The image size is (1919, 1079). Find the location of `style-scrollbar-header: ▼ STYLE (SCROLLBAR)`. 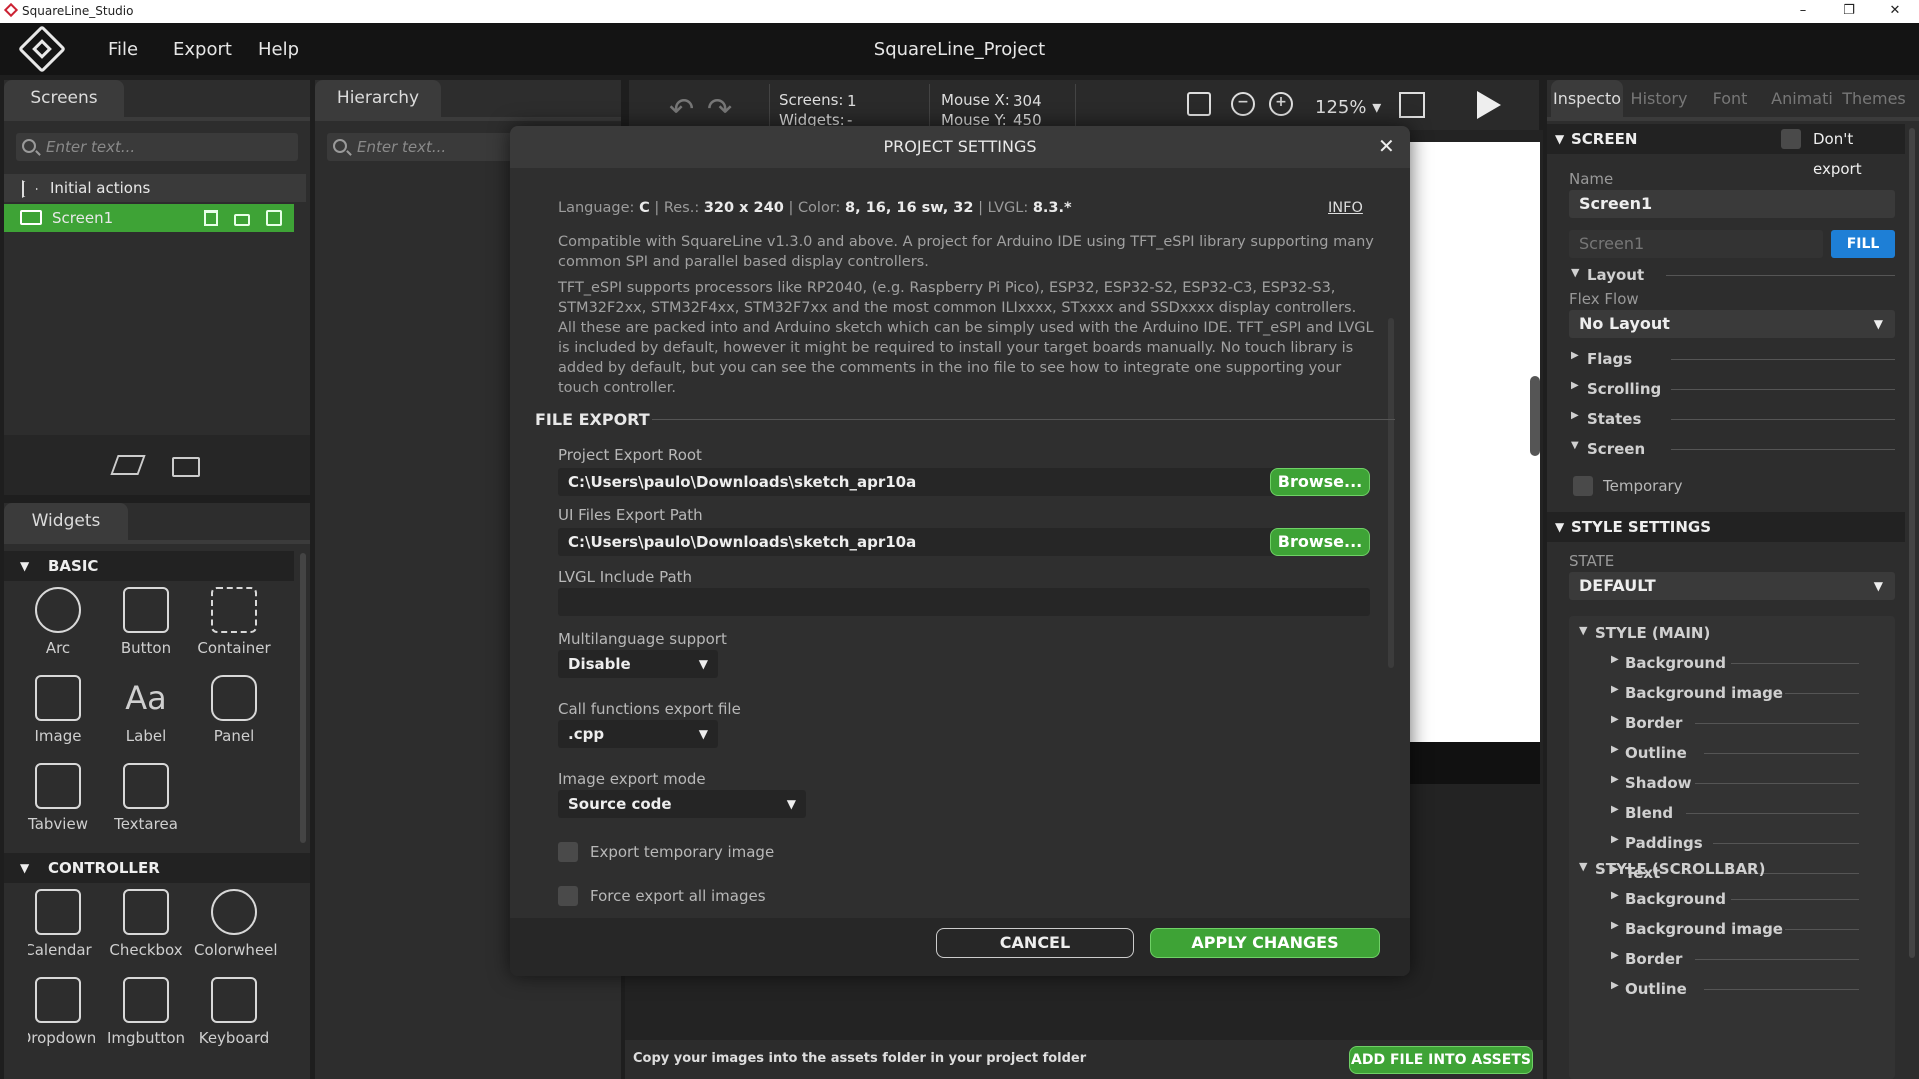

style-scrollbar-header: ▼ STYLE (SCROLLBAR) is located at coordinates (1729, 869).